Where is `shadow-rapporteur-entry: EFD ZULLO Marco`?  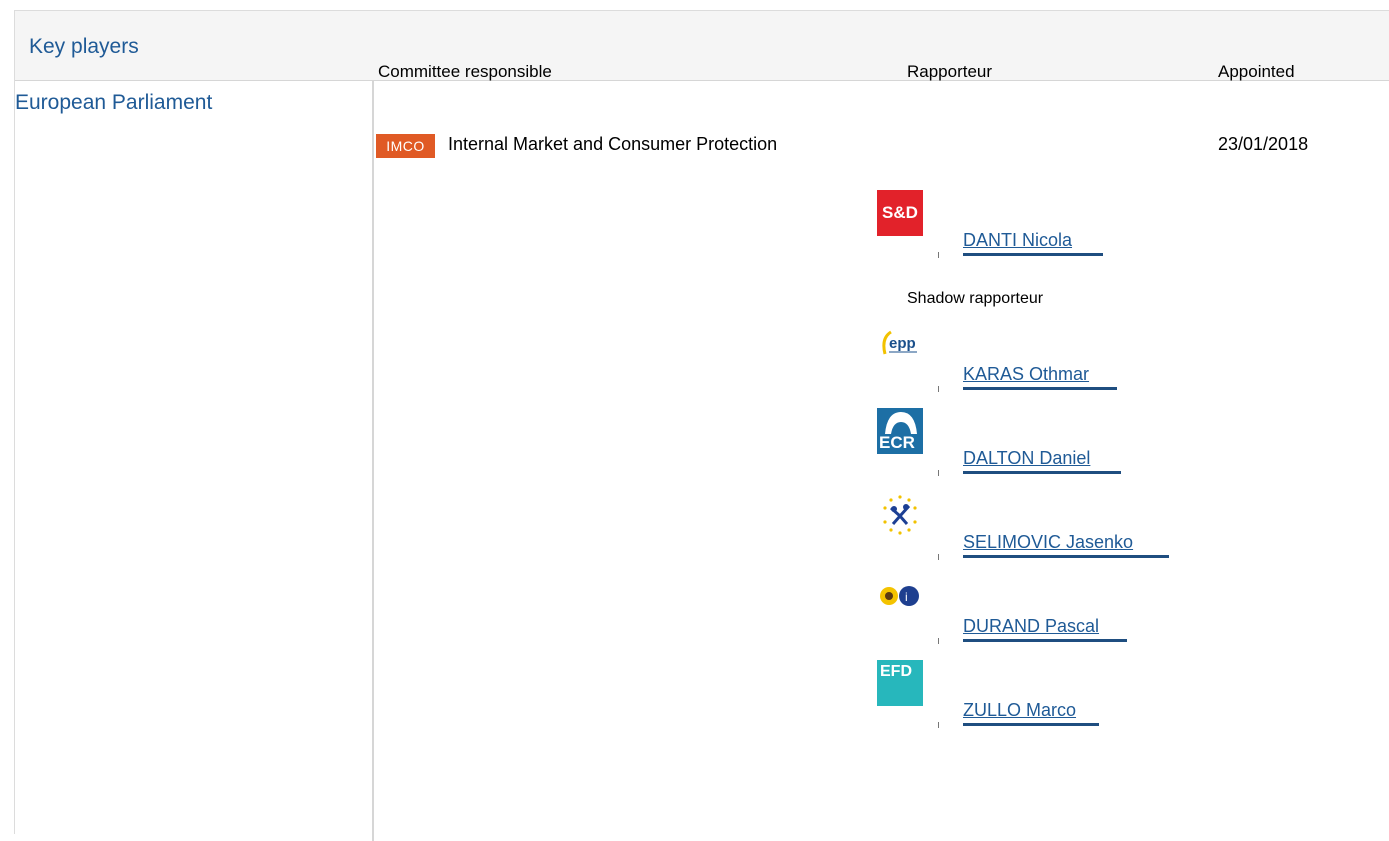
shadow-rapporteur-entry: EFD ZULLO Marco is located at coordinates (1037, 696).